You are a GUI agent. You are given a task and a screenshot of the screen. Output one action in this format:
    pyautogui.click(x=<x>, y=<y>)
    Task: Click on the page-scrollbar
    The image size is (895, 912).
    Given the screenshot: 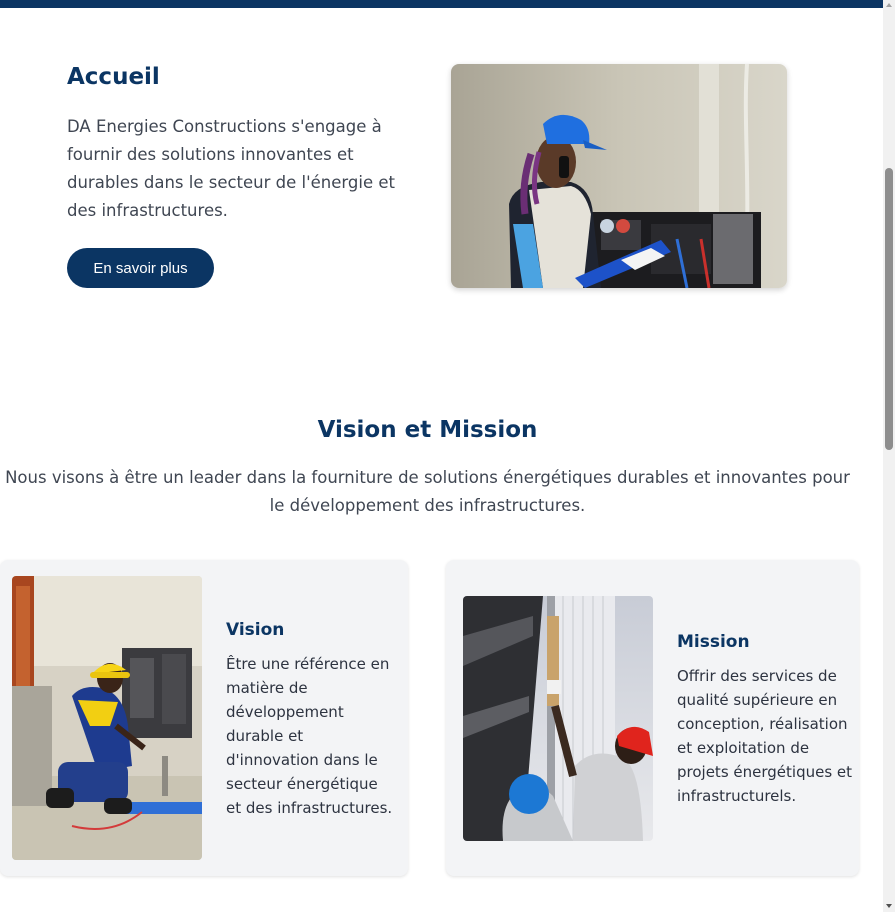 What is the action you would take?
    pyautogui.click(x=889, y=456)
    